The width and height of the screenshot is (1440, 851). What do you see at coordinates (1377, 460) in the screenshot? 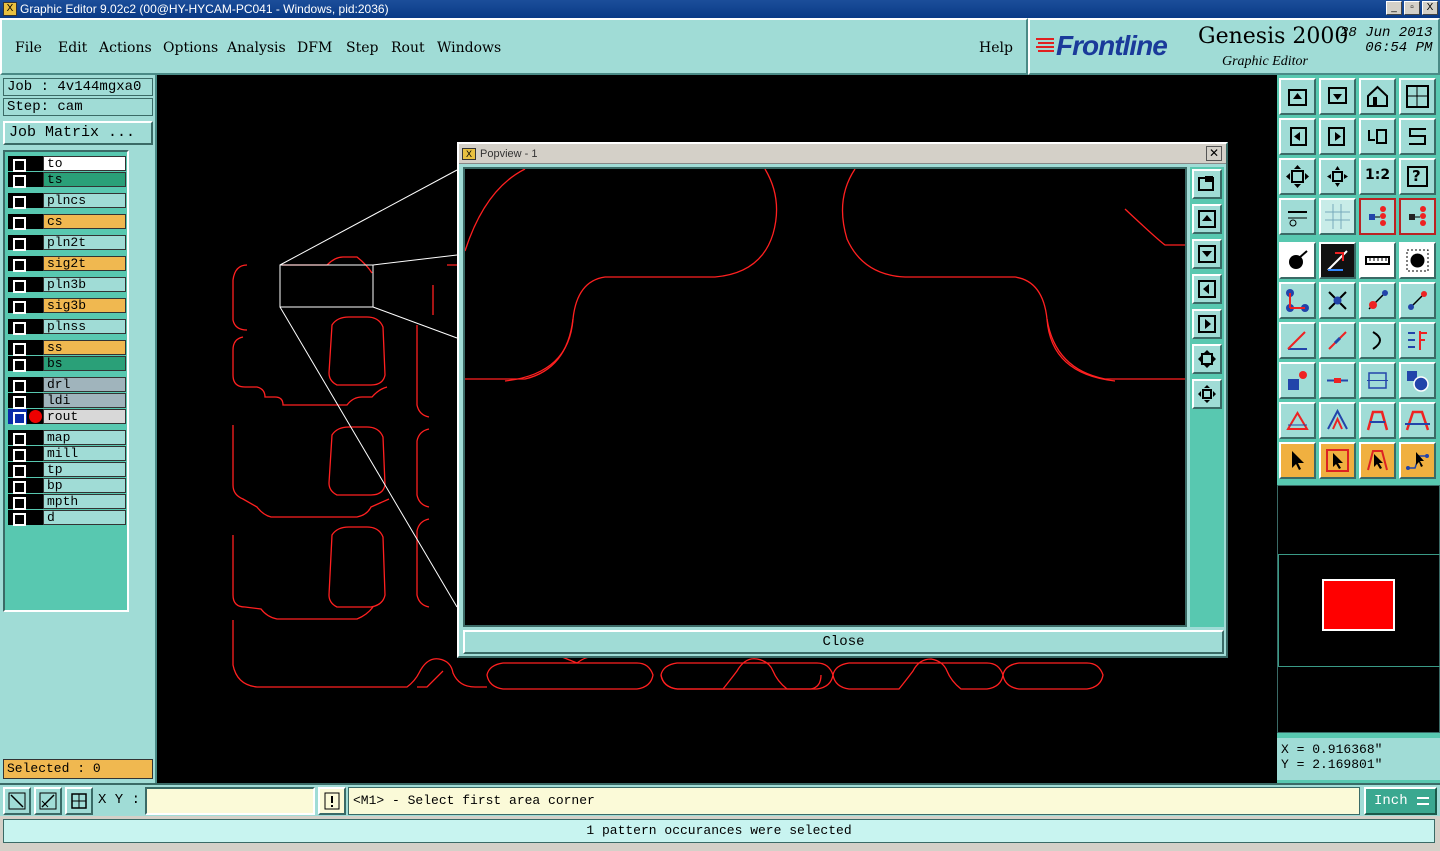
I see `tool-select-area` at bounding box center [1377, 460].